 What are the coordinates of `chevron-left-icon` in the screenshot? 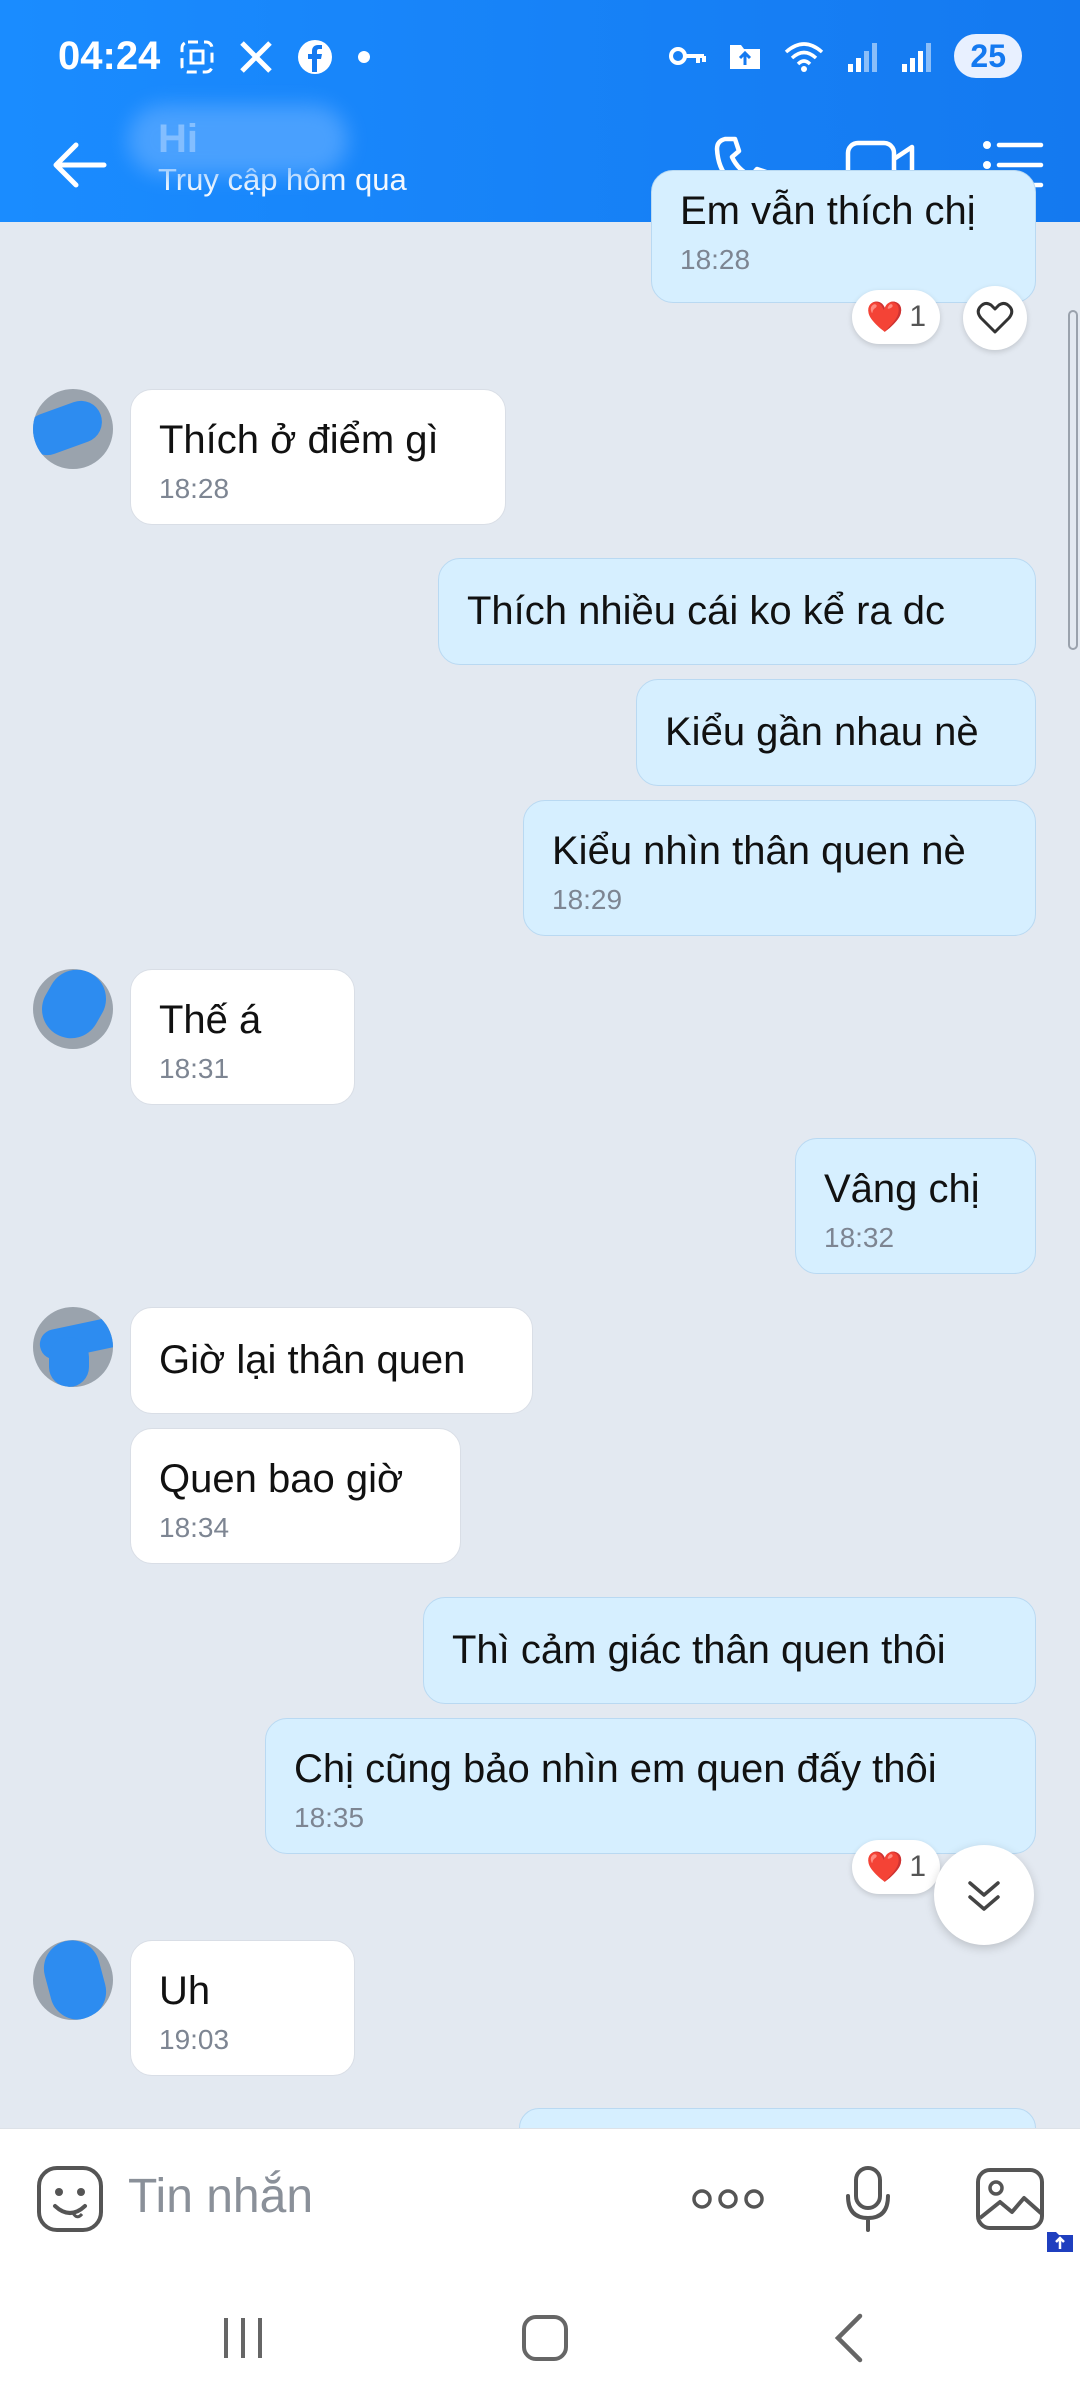 It's located at (848, 2338).